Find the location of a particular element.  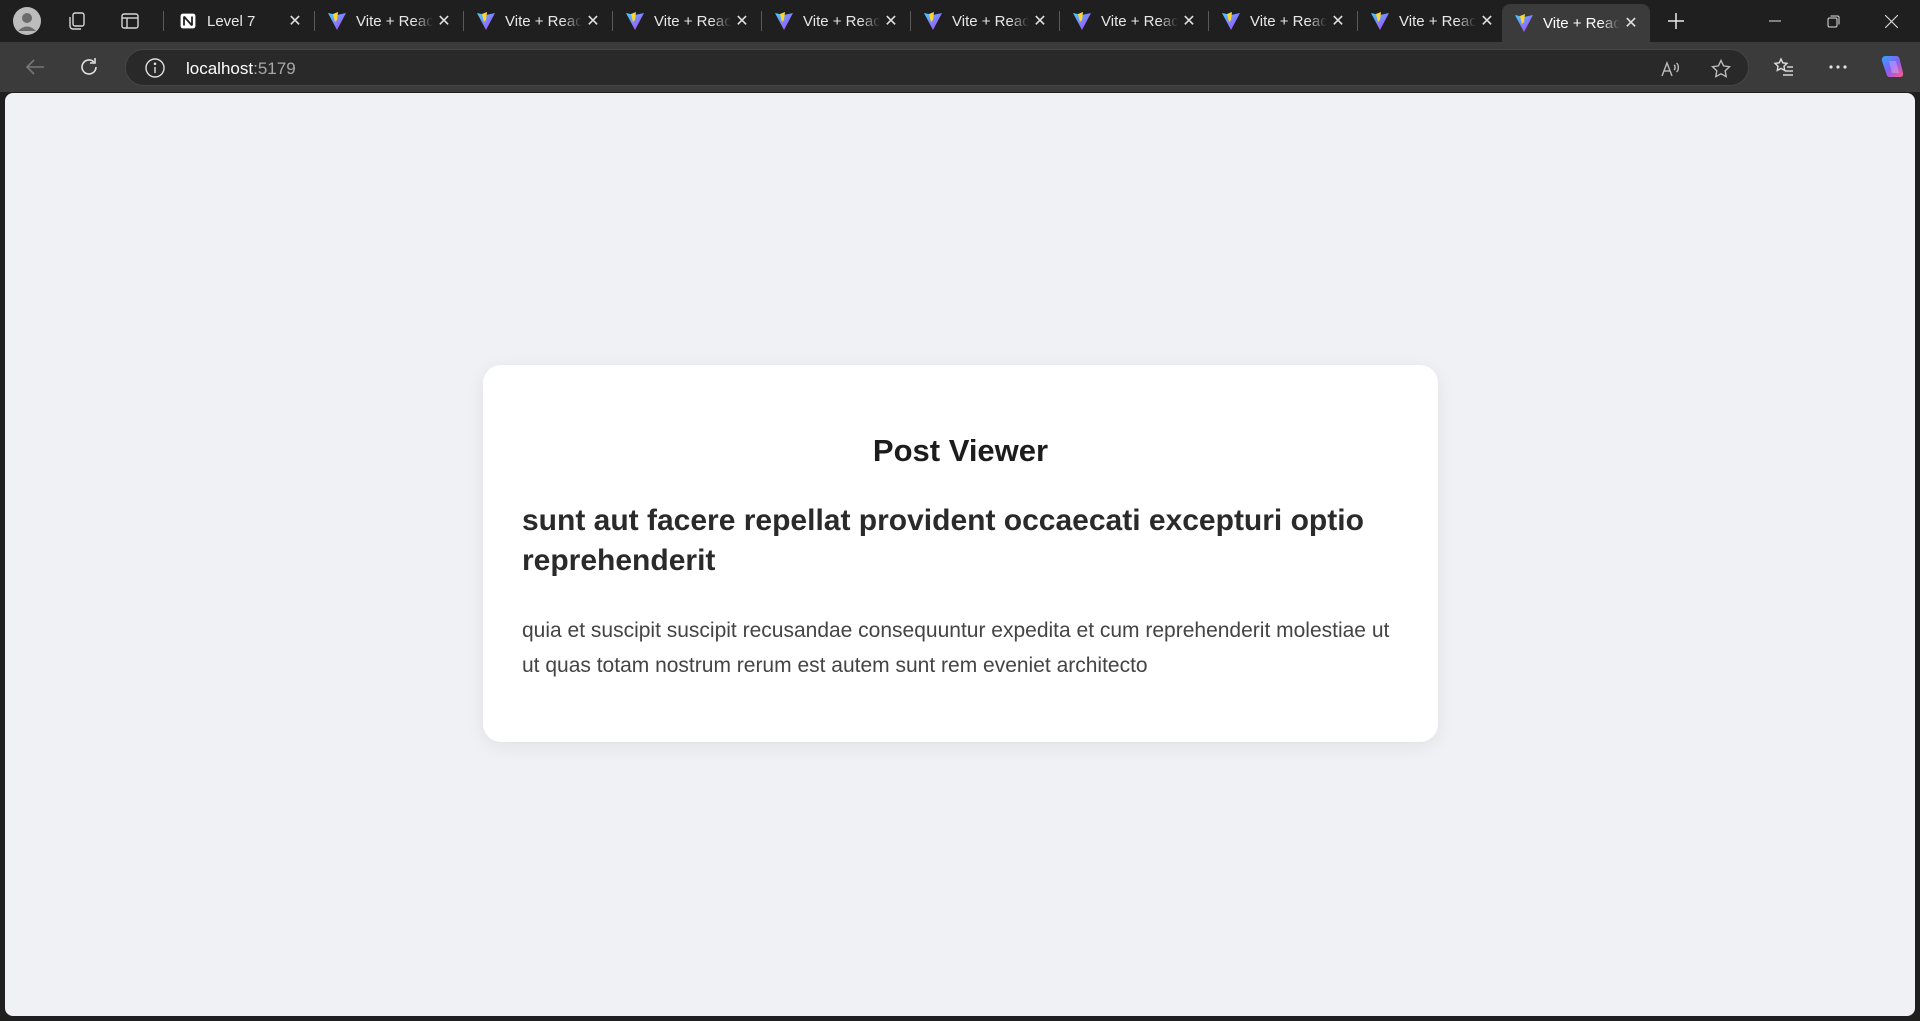

profile-avatar-button is located at coordinates (27, 21).